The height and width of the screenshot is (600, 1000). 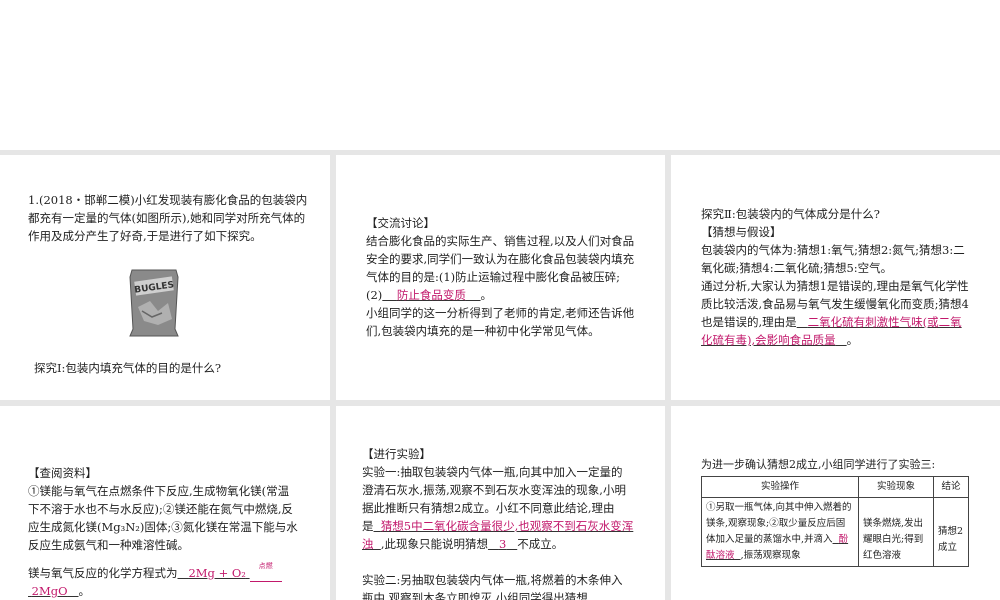 I want to click on table-header-row: 实验操作 实验现象 结论, so click(x=835, y=487).